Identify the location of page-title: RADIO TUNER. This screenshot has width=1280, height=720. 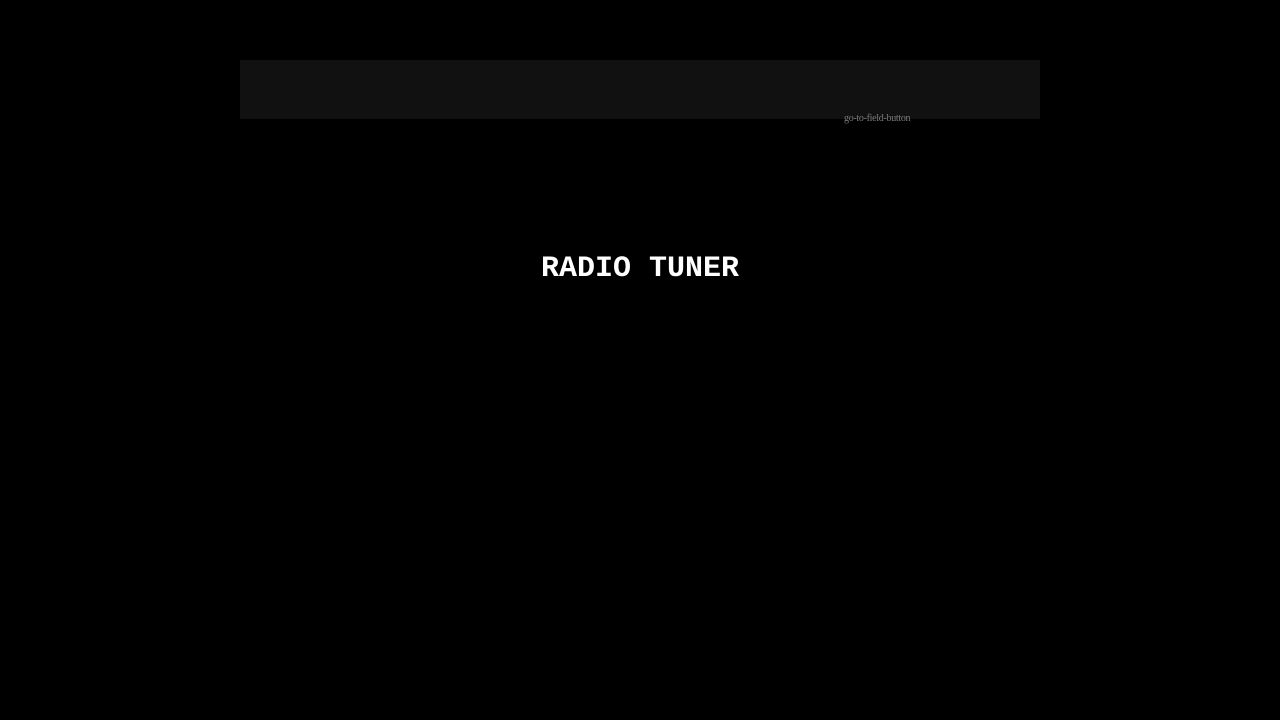
(640, 269).